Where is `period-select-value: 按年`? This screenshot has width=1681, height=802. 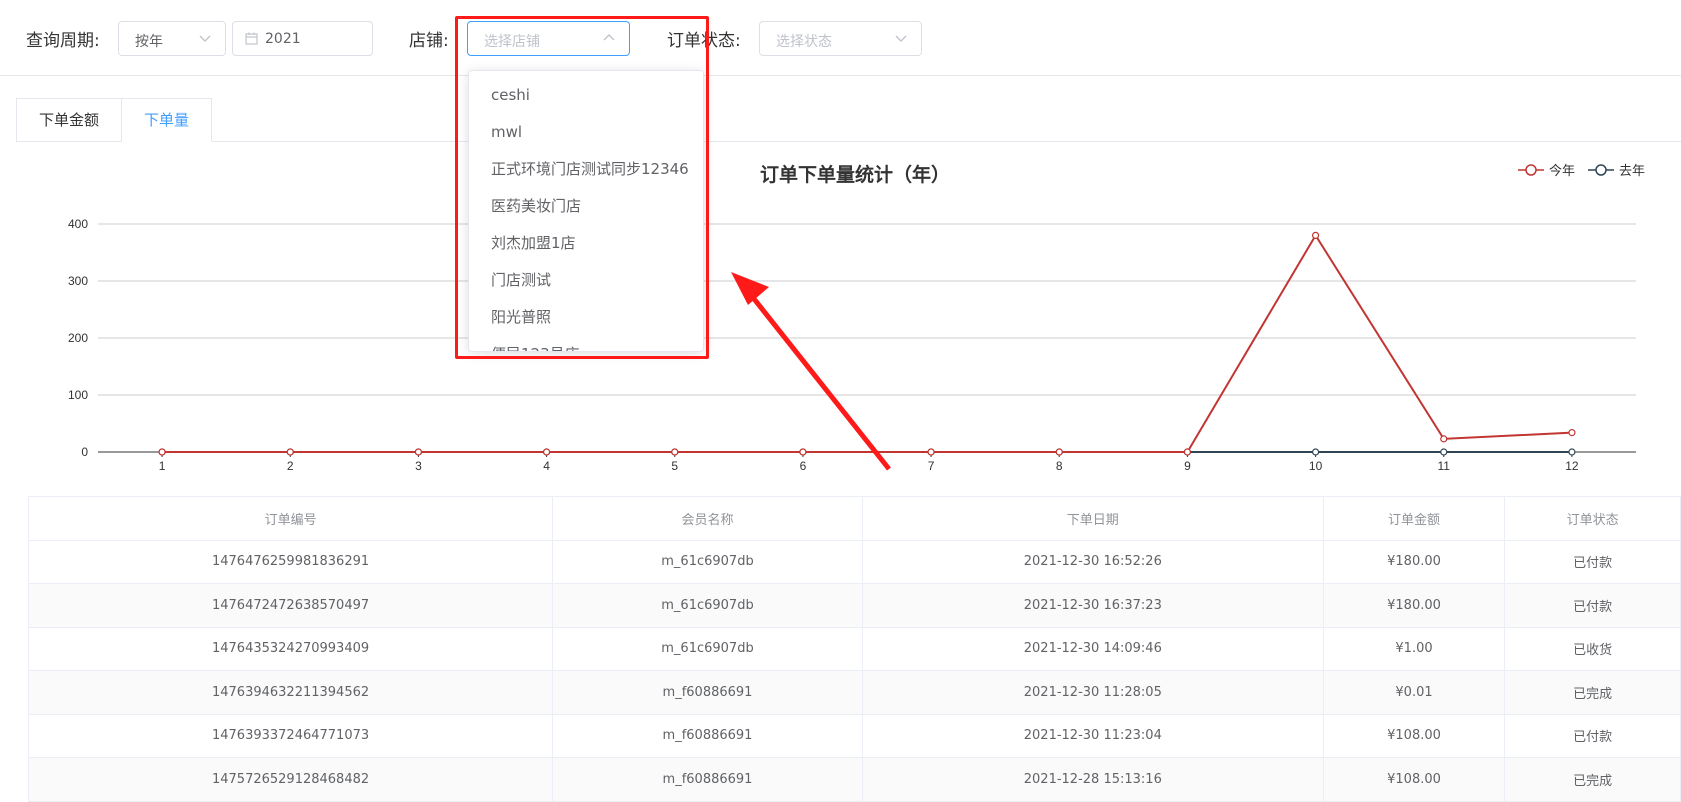 period-select-value: 按年 is located at coordinates (149, 42).